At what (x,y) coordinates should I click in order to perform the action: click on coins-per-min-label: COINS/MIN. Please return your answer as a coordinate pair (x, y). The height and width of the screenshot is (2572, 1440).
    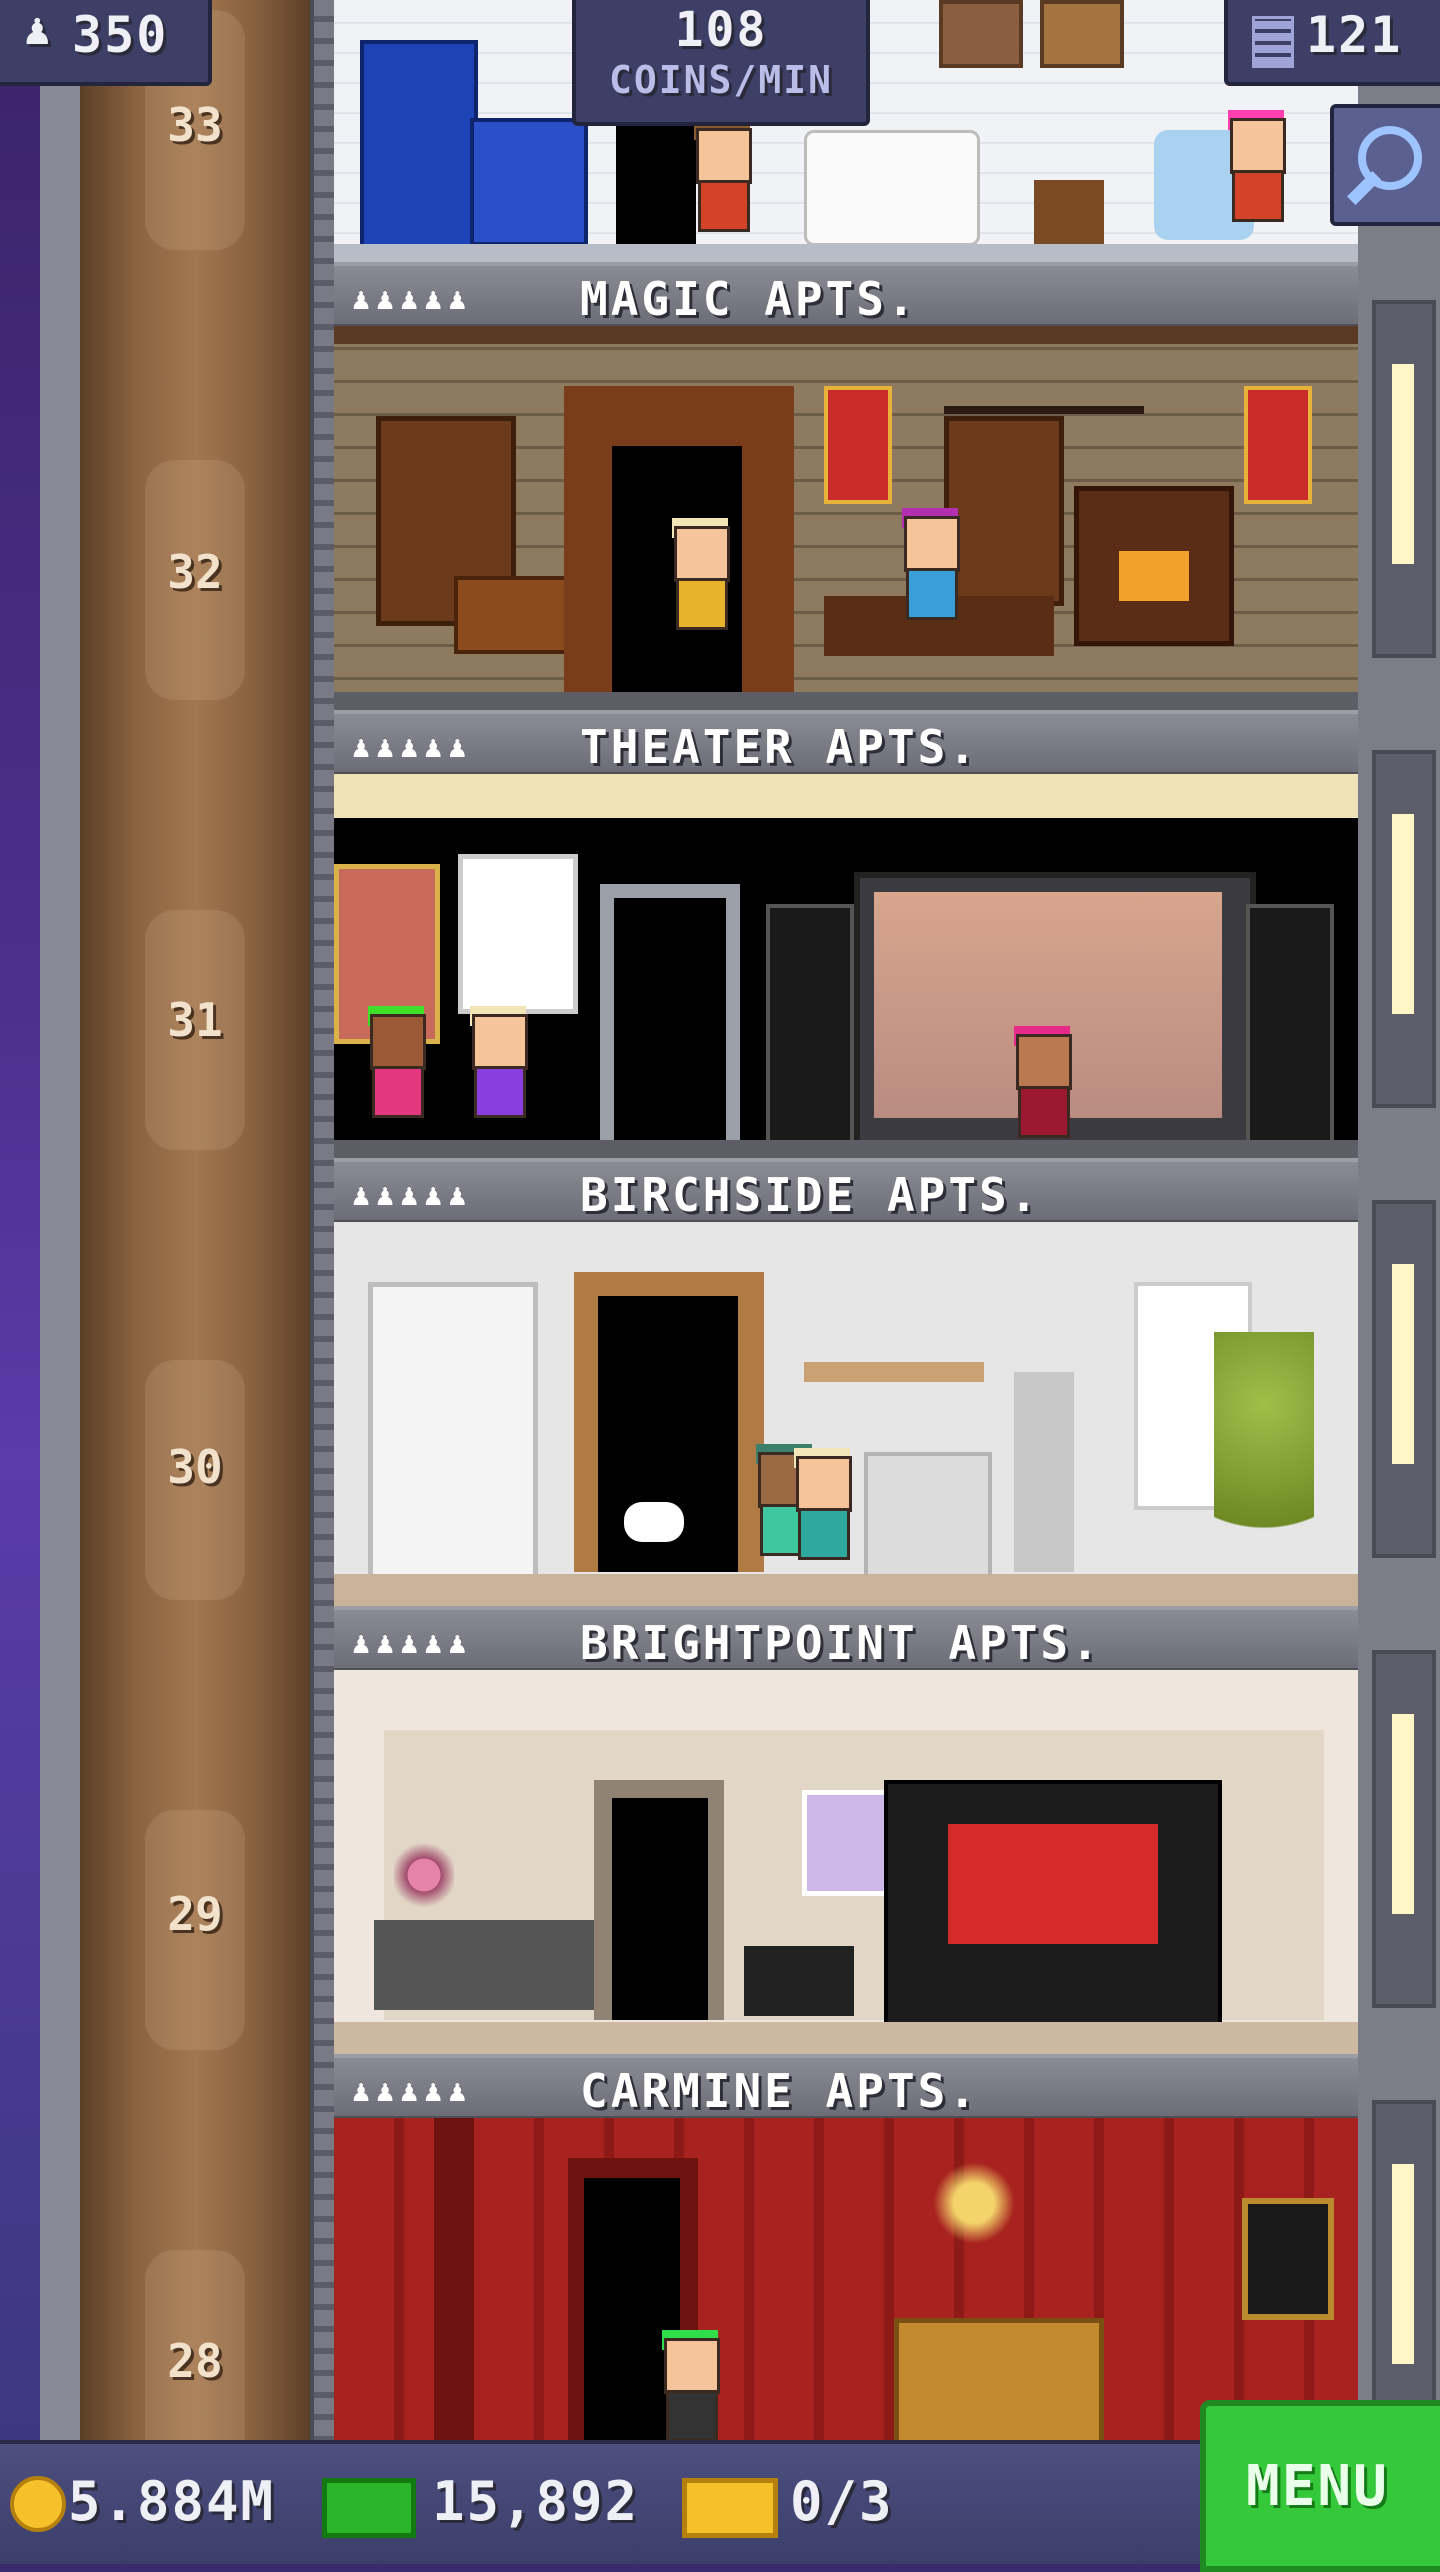
    Looking at the image, I should click on (721, 80).